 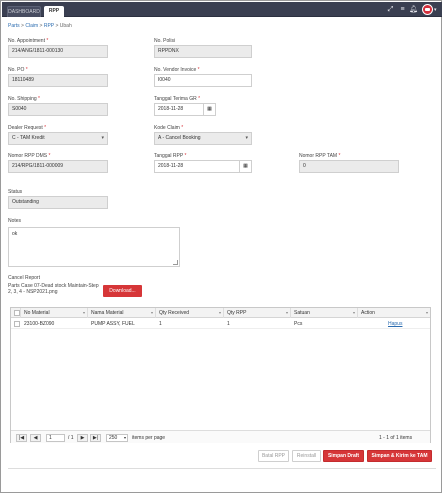 What do you see at coordinates (35, 438) in the screenshot?
I see `prev-page-button: ◀` at bounding box center [35, 438].